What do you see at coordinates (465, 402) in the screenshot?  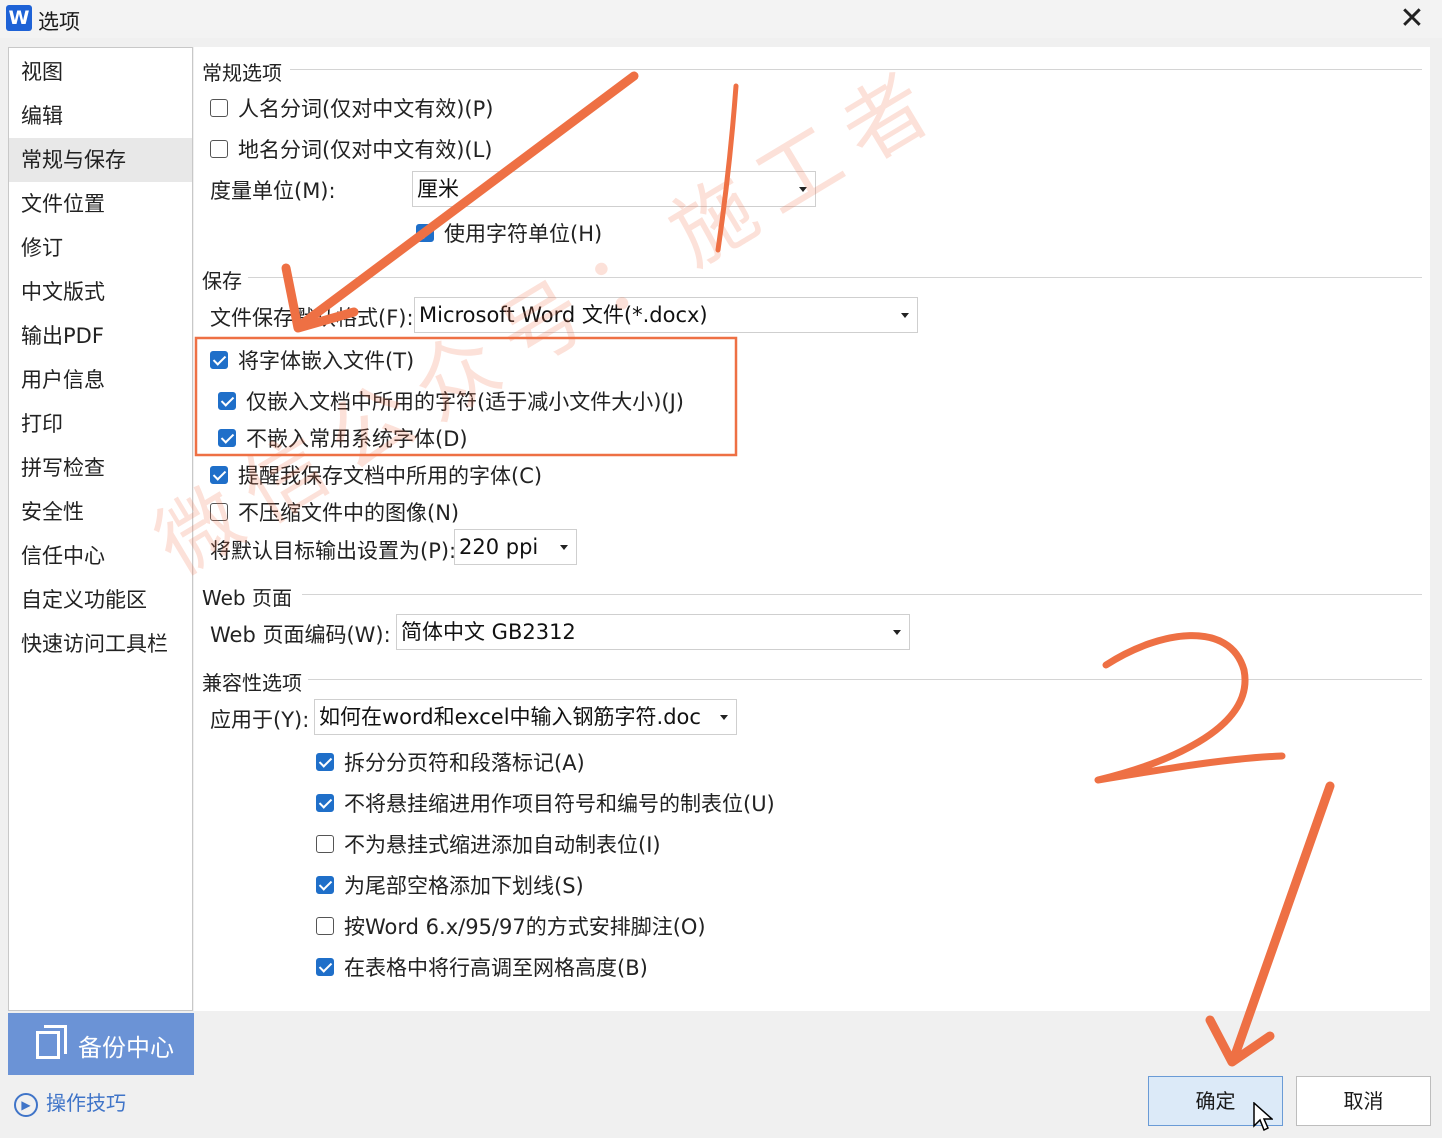 I see `embed-used-chars-label: 仅嵌入文档中所用的字符(适于减小文件大小)(J)` at bounding box center [465, 402].